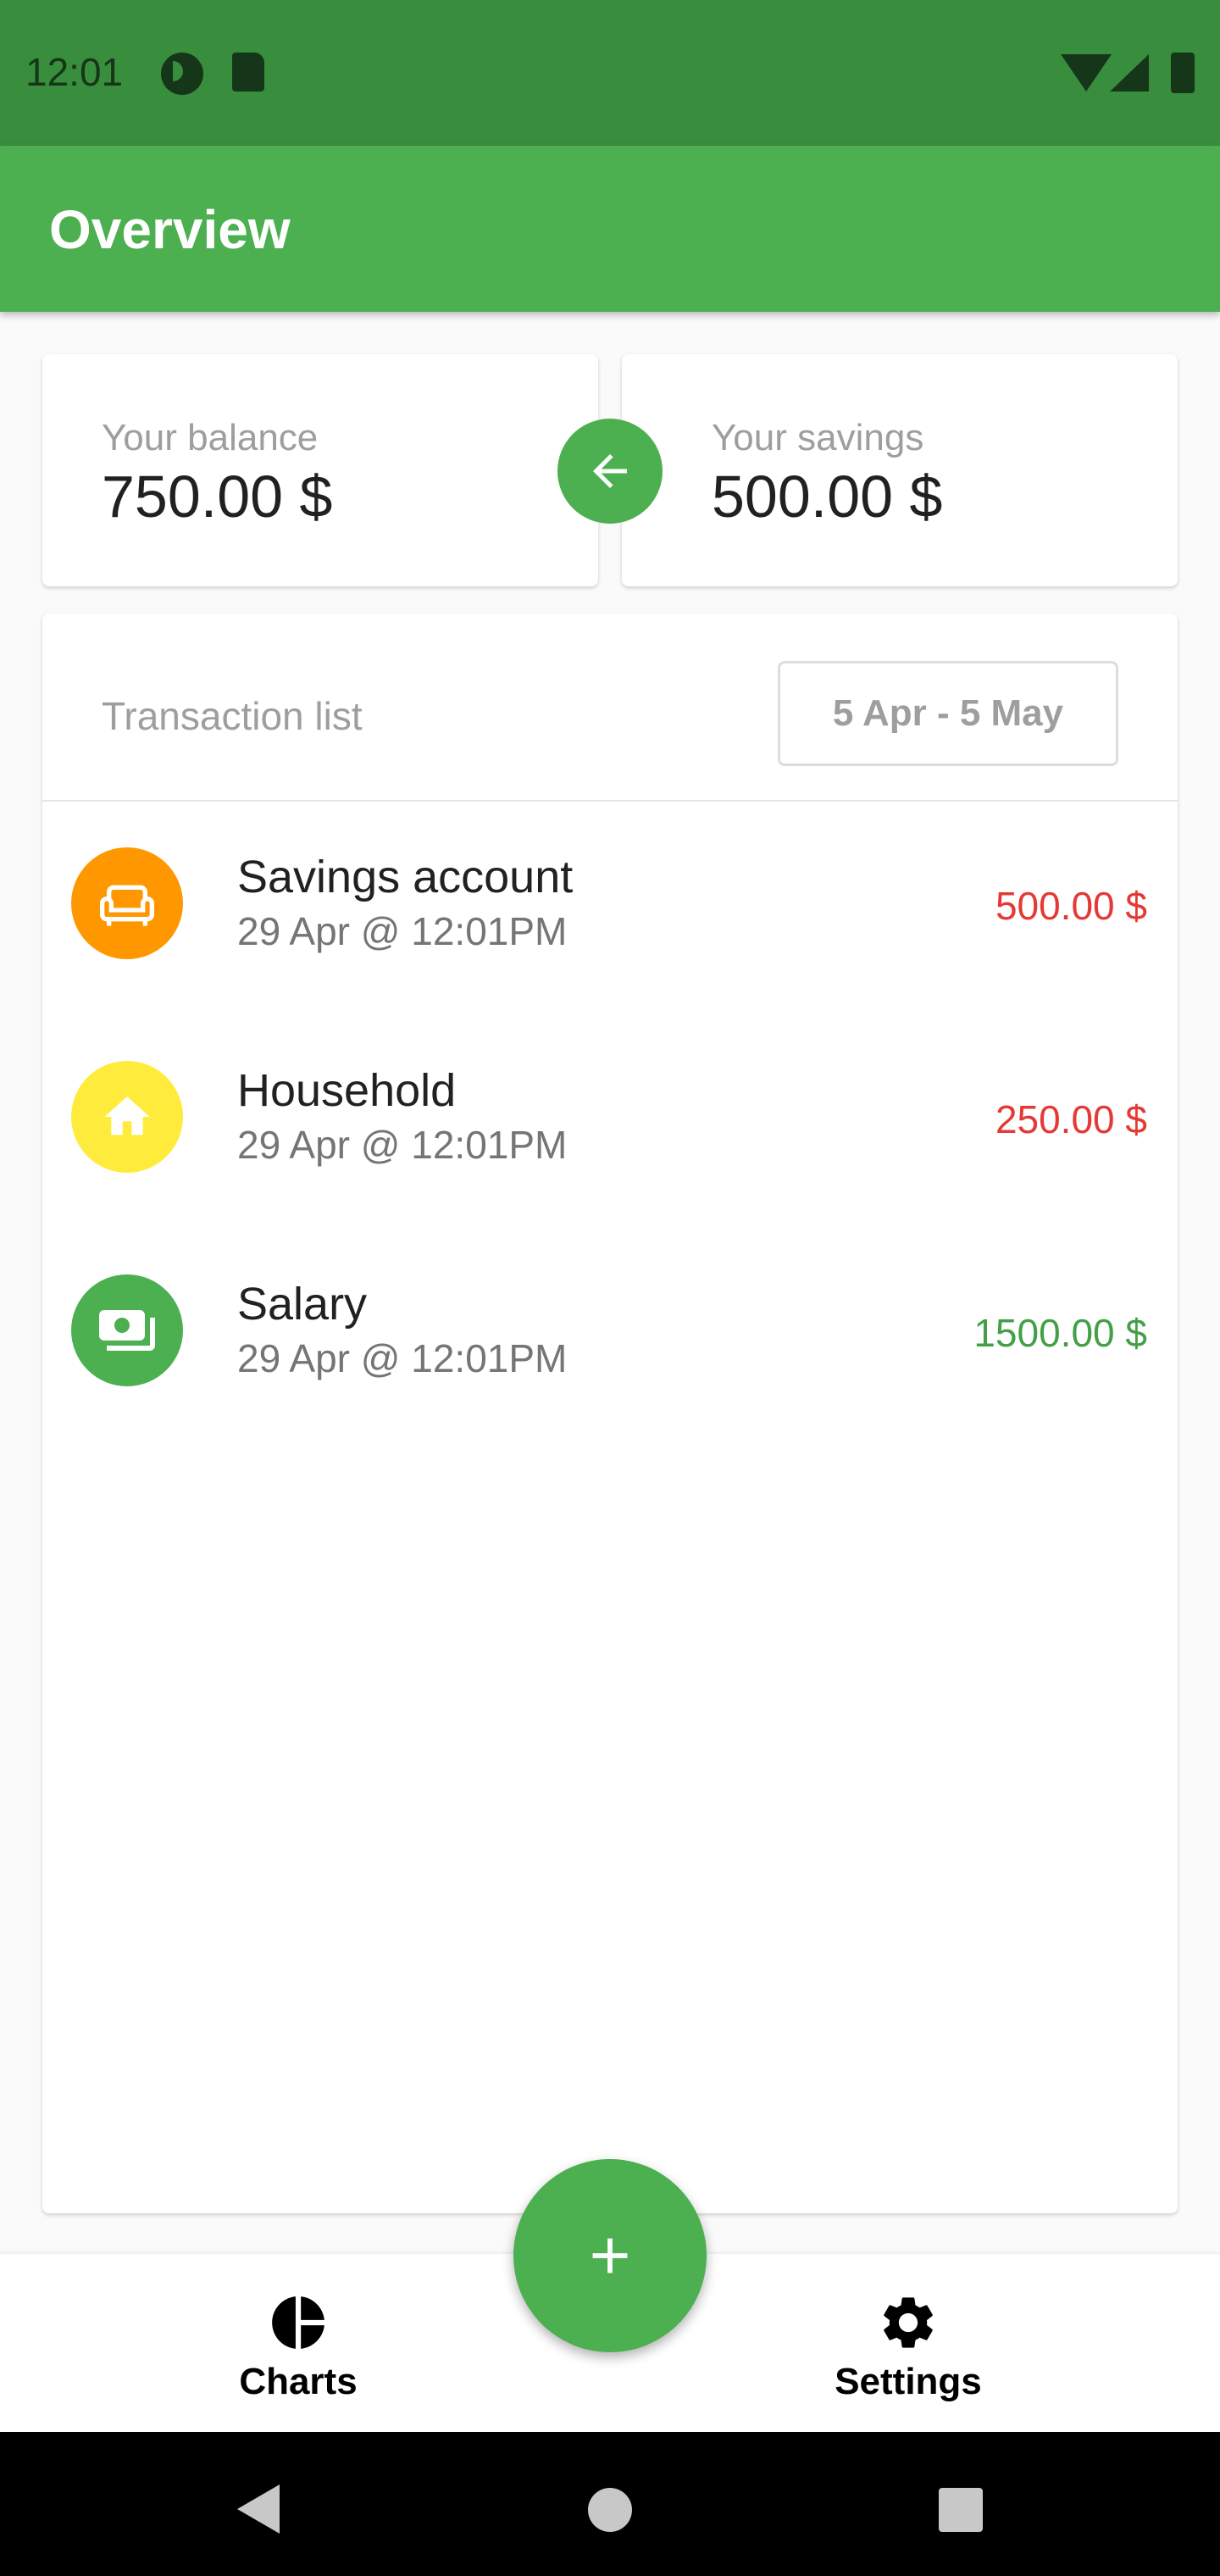 The width and height of the screenshot is (1220, 2576). I want to click on transaction-list-header: Transaction list 5 Apr - 5 May, so click(610, 707).